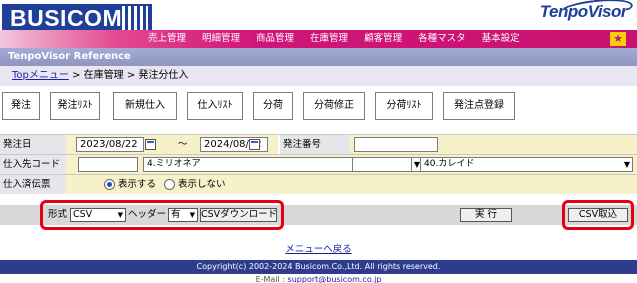  What do you see at coordinates (318, 57) in the screenshot?
I see `page-title: TenpoVisor Reference` at bounding box center [318, 57].